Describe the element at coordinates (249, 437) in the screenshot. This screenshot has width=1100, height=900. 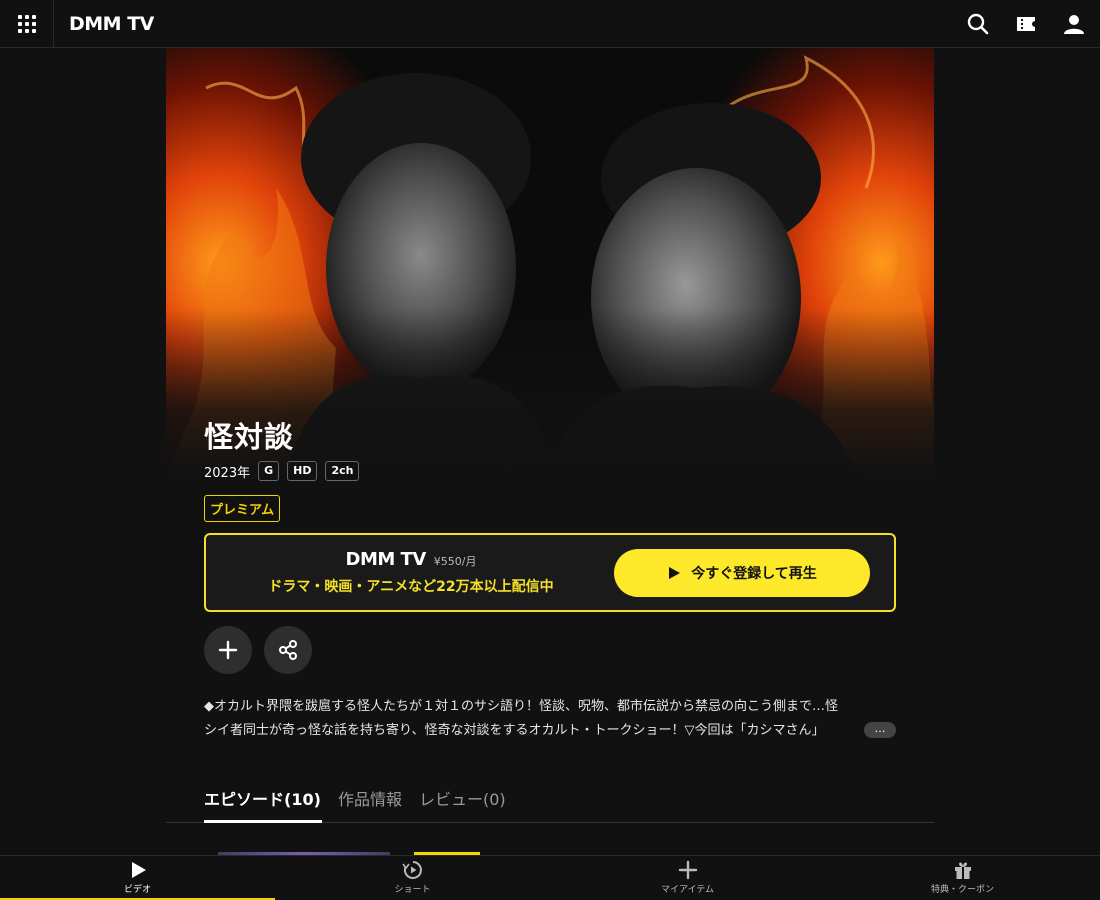
I see `page-title: 怪対談` at that location.